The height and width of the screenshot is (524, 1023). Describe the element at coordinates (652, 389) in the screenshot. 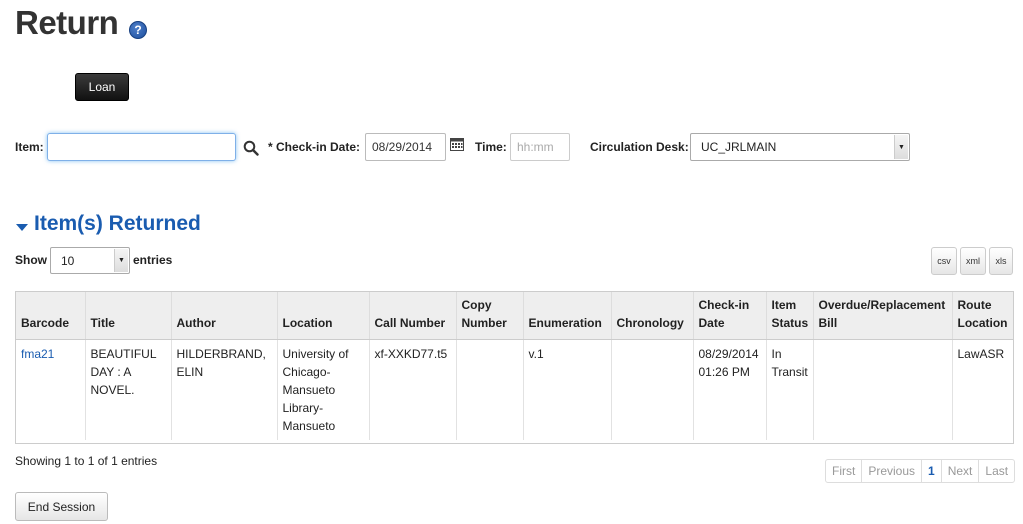

I see `cell-chronology` at that location.